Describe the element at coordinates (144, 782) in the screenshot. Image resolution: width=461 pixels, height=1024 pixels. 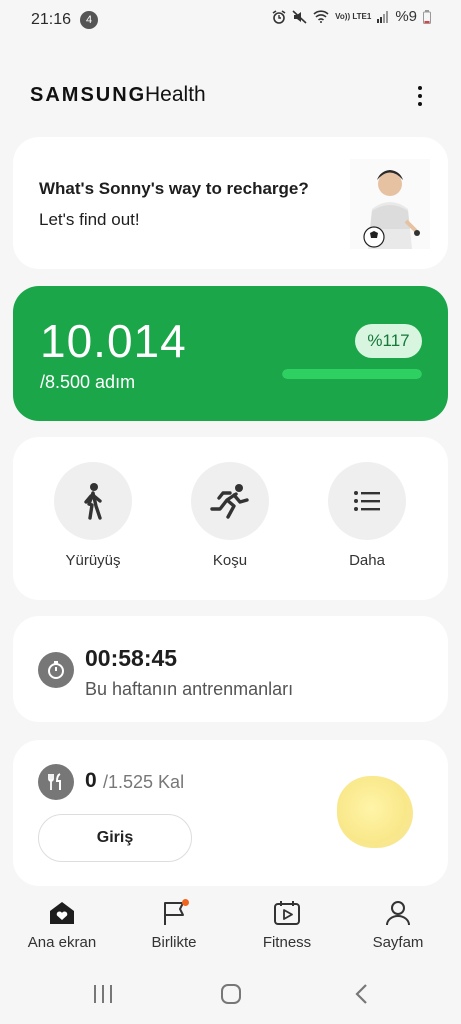
I see `food-calorie-goal: /1.525 Kal` at that location.